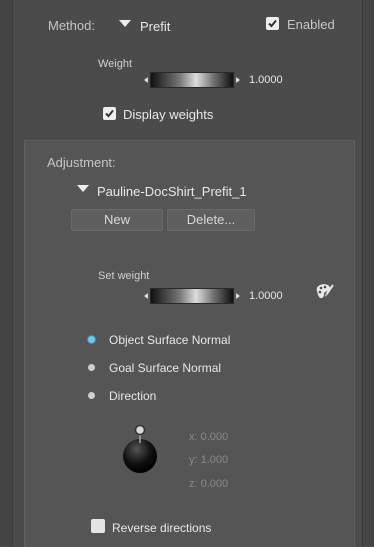  I want to click on set-weight-slider, so click(192, 296).